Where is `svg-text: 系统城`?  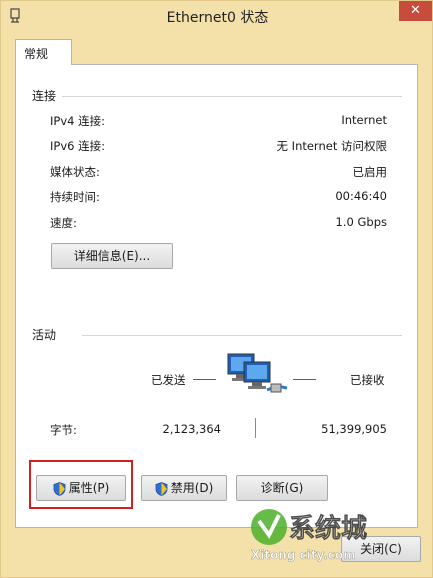 svg-text: 系统城 is located at coordinates (328, 528).